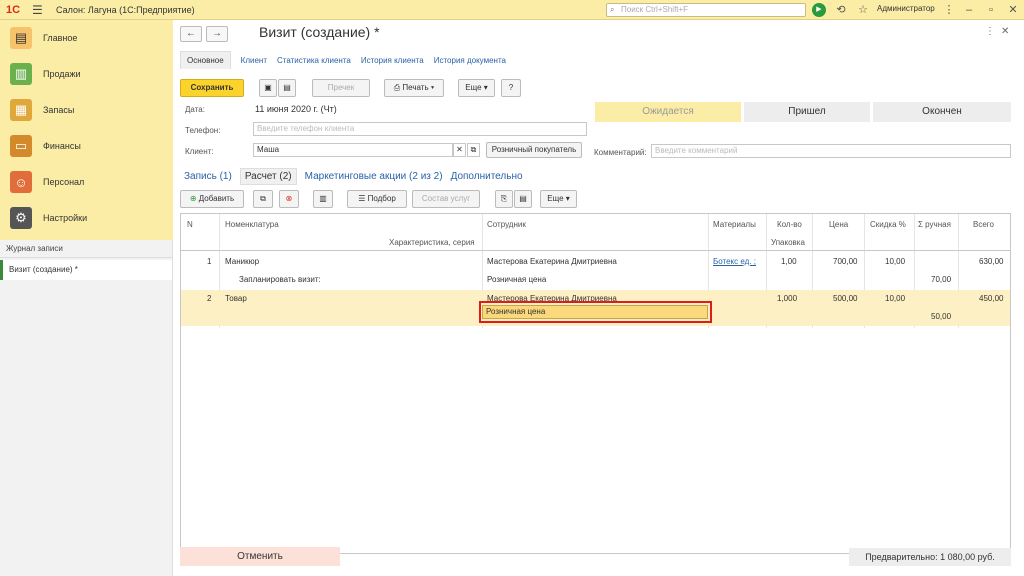 The height and width of the screenshot is (576, 1024). I want to click on row-manual-sum: 70,00, so click(941, 279).